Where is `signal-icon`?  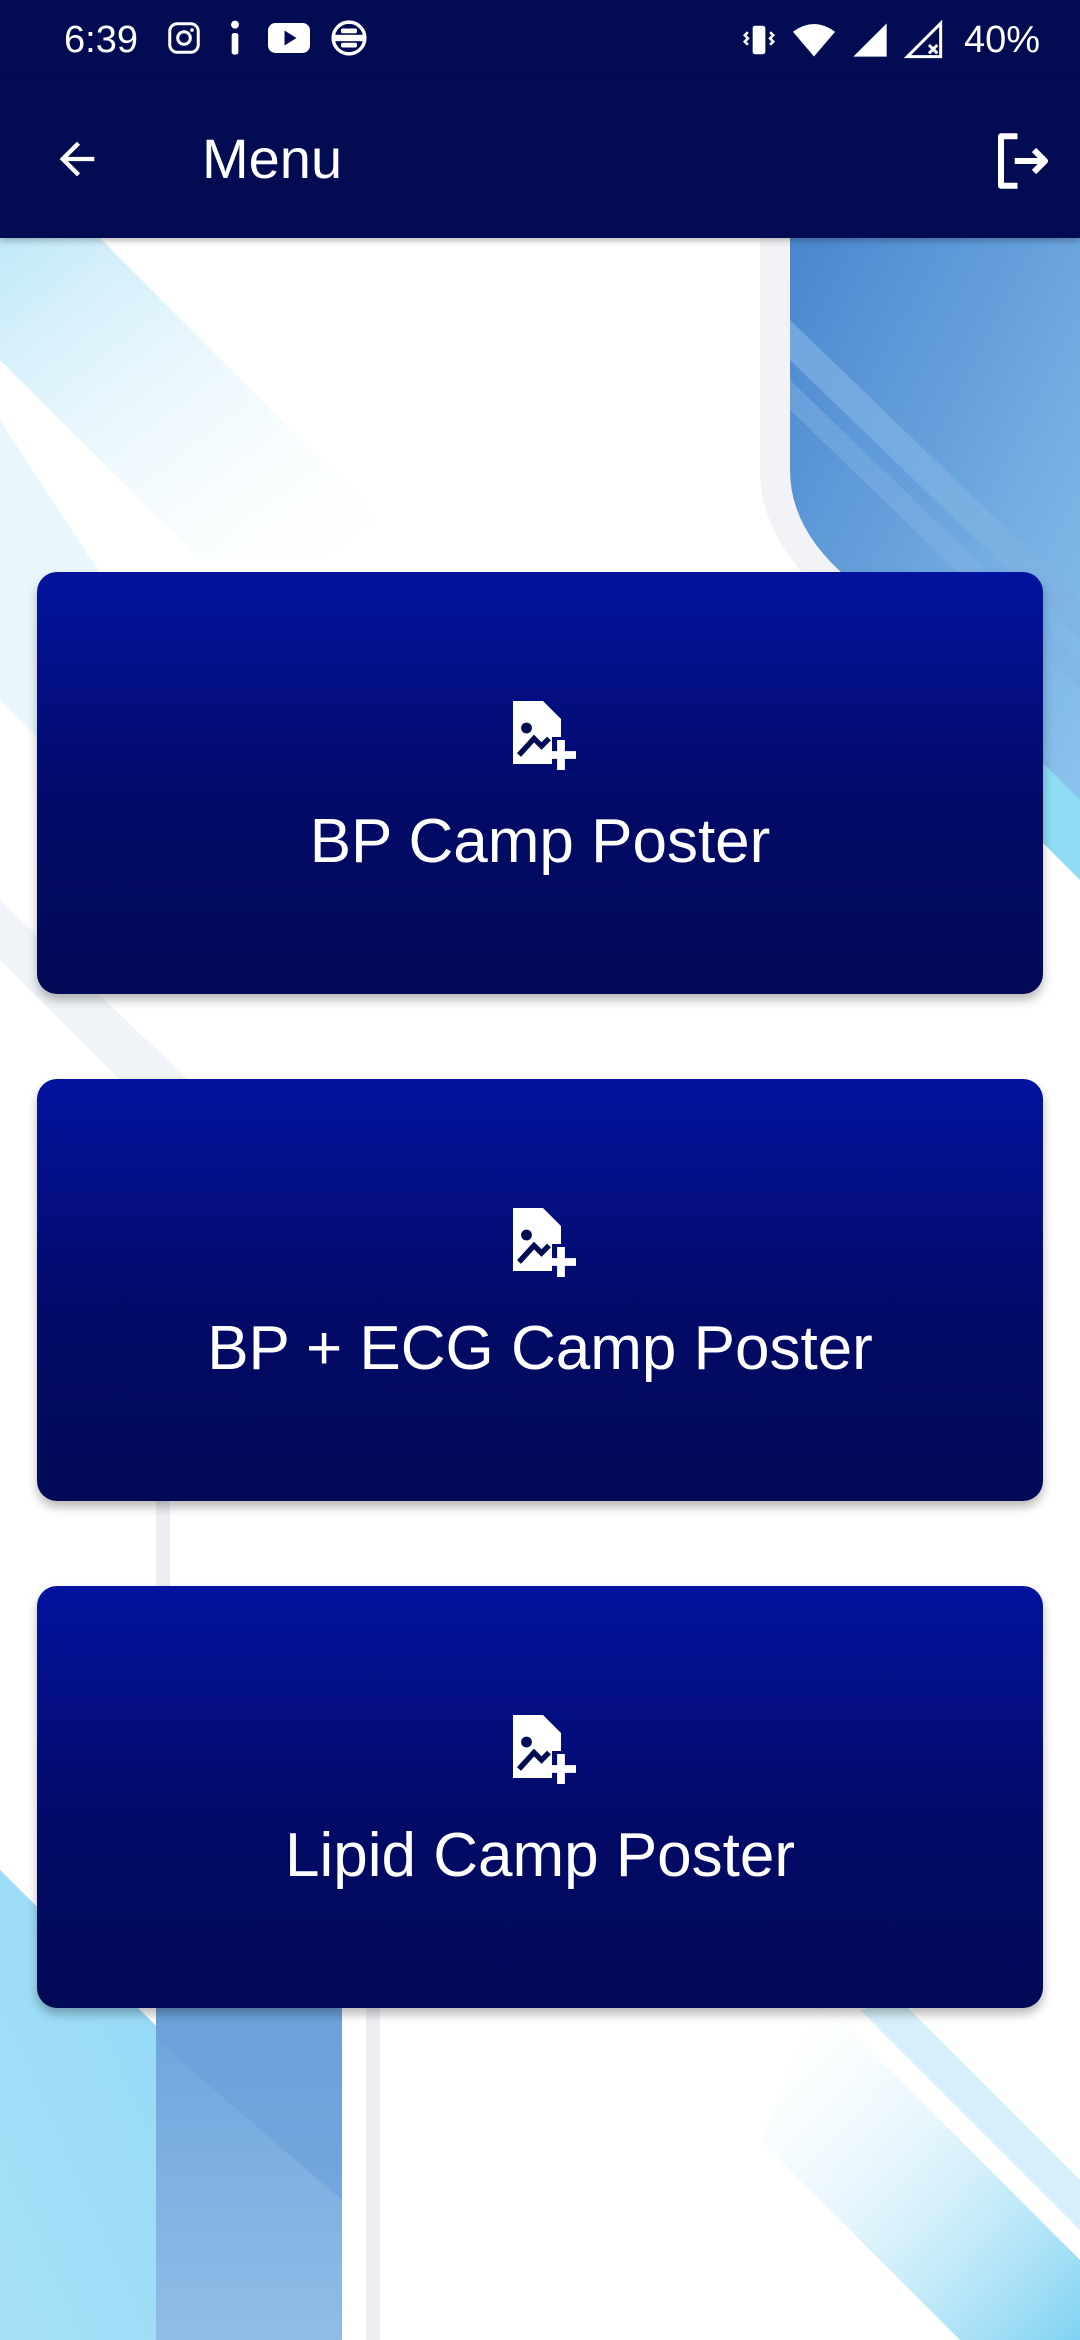
signal-icon is located at coordinates (870, 40).